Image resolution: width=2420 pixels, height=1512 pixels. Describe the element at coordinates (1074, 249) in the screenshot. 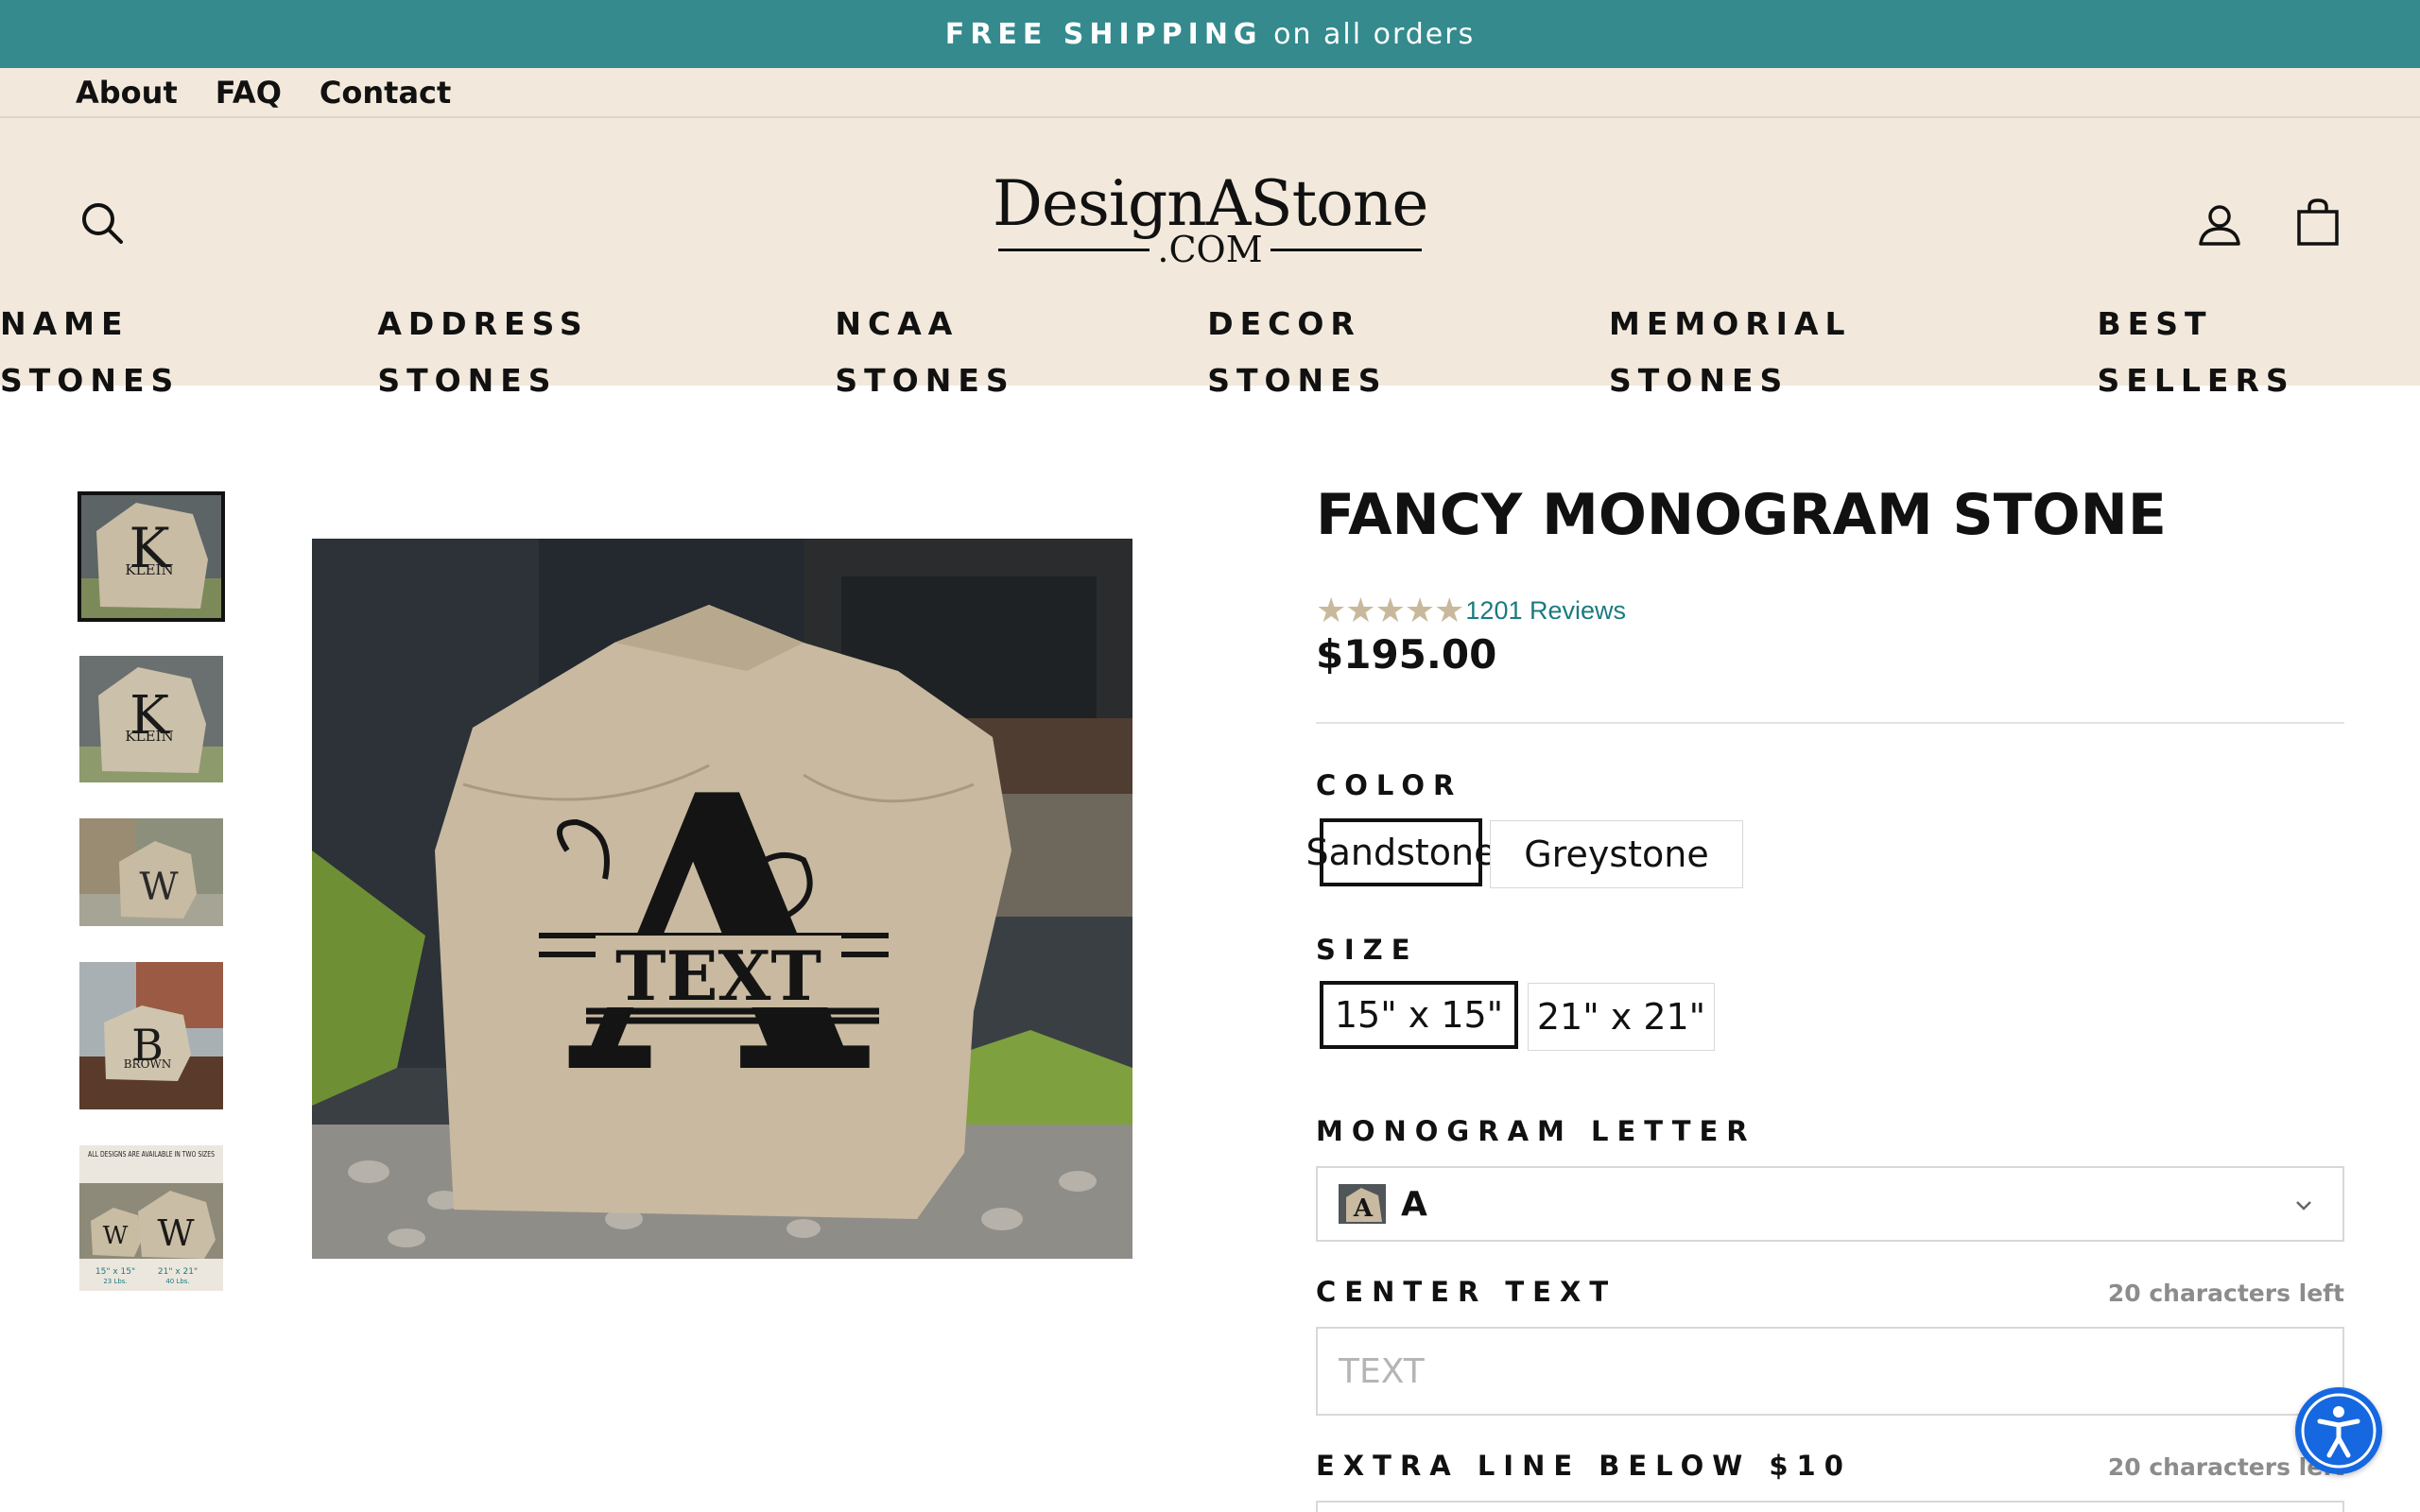

I see `logo-rule-left` at that location.